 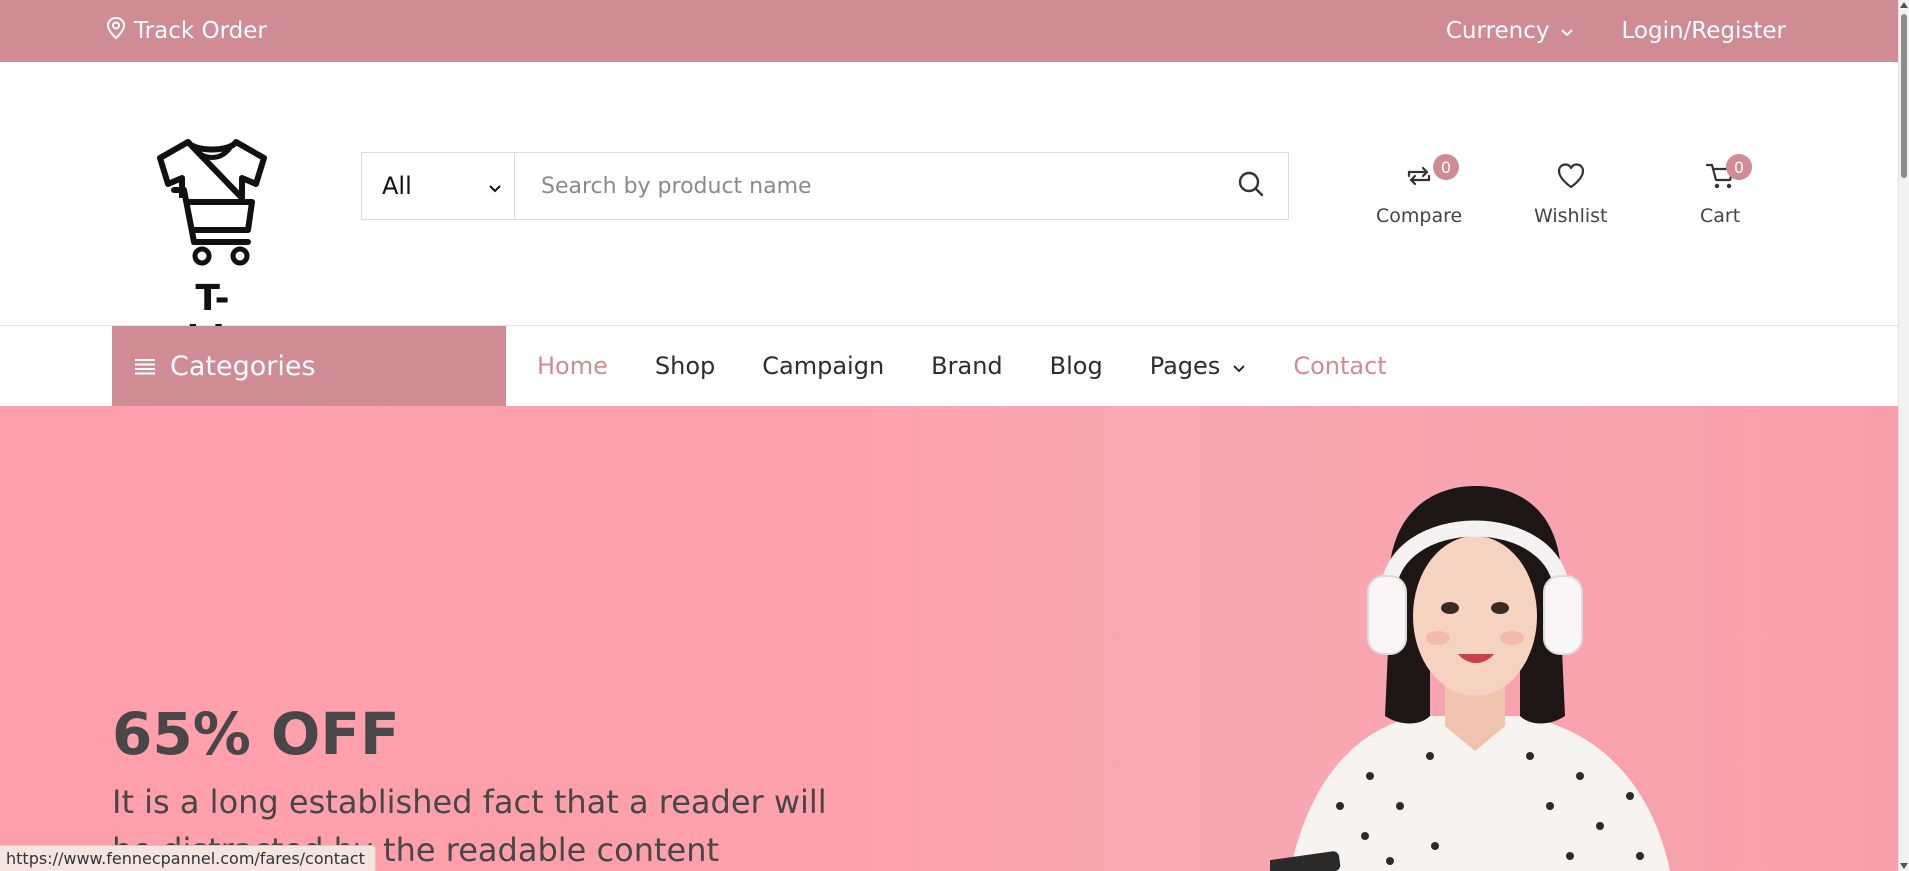 I want to click on nav-item-brand: Brand, so click(x=966, y=366).